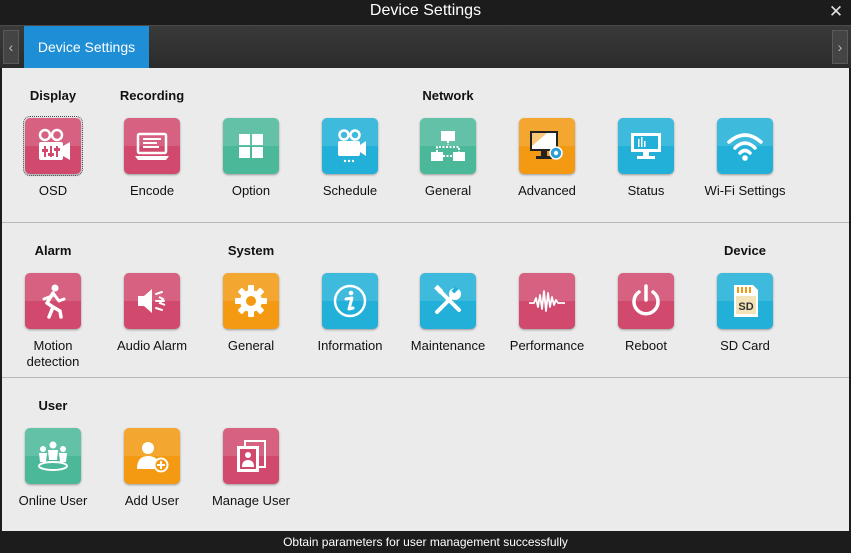 The image size is (851, 553). I want to click on network-general-button: General, so click(448, 158).